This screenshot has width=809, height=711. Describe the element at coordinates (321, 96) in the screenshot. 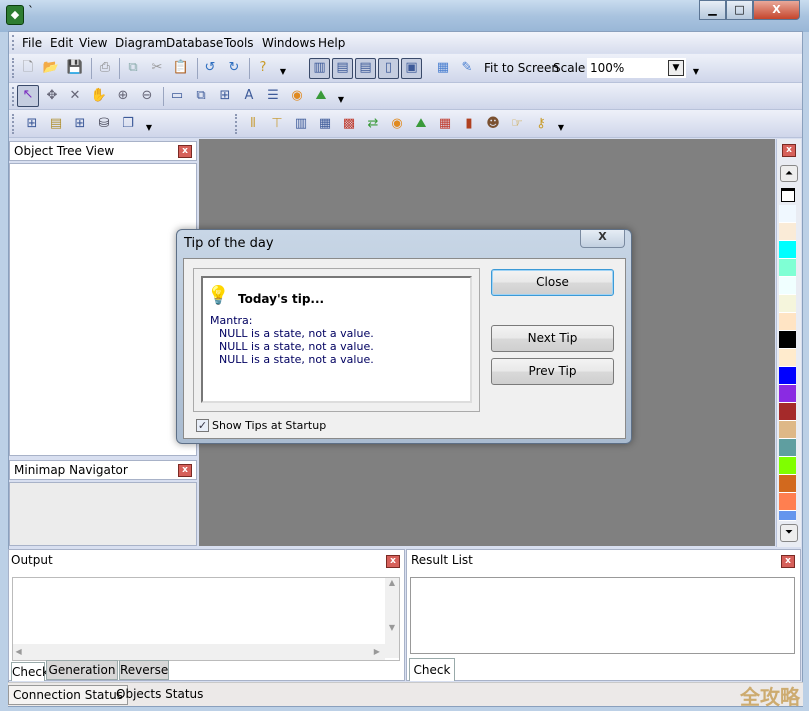

I see `image-icon: ⛰` at that location.